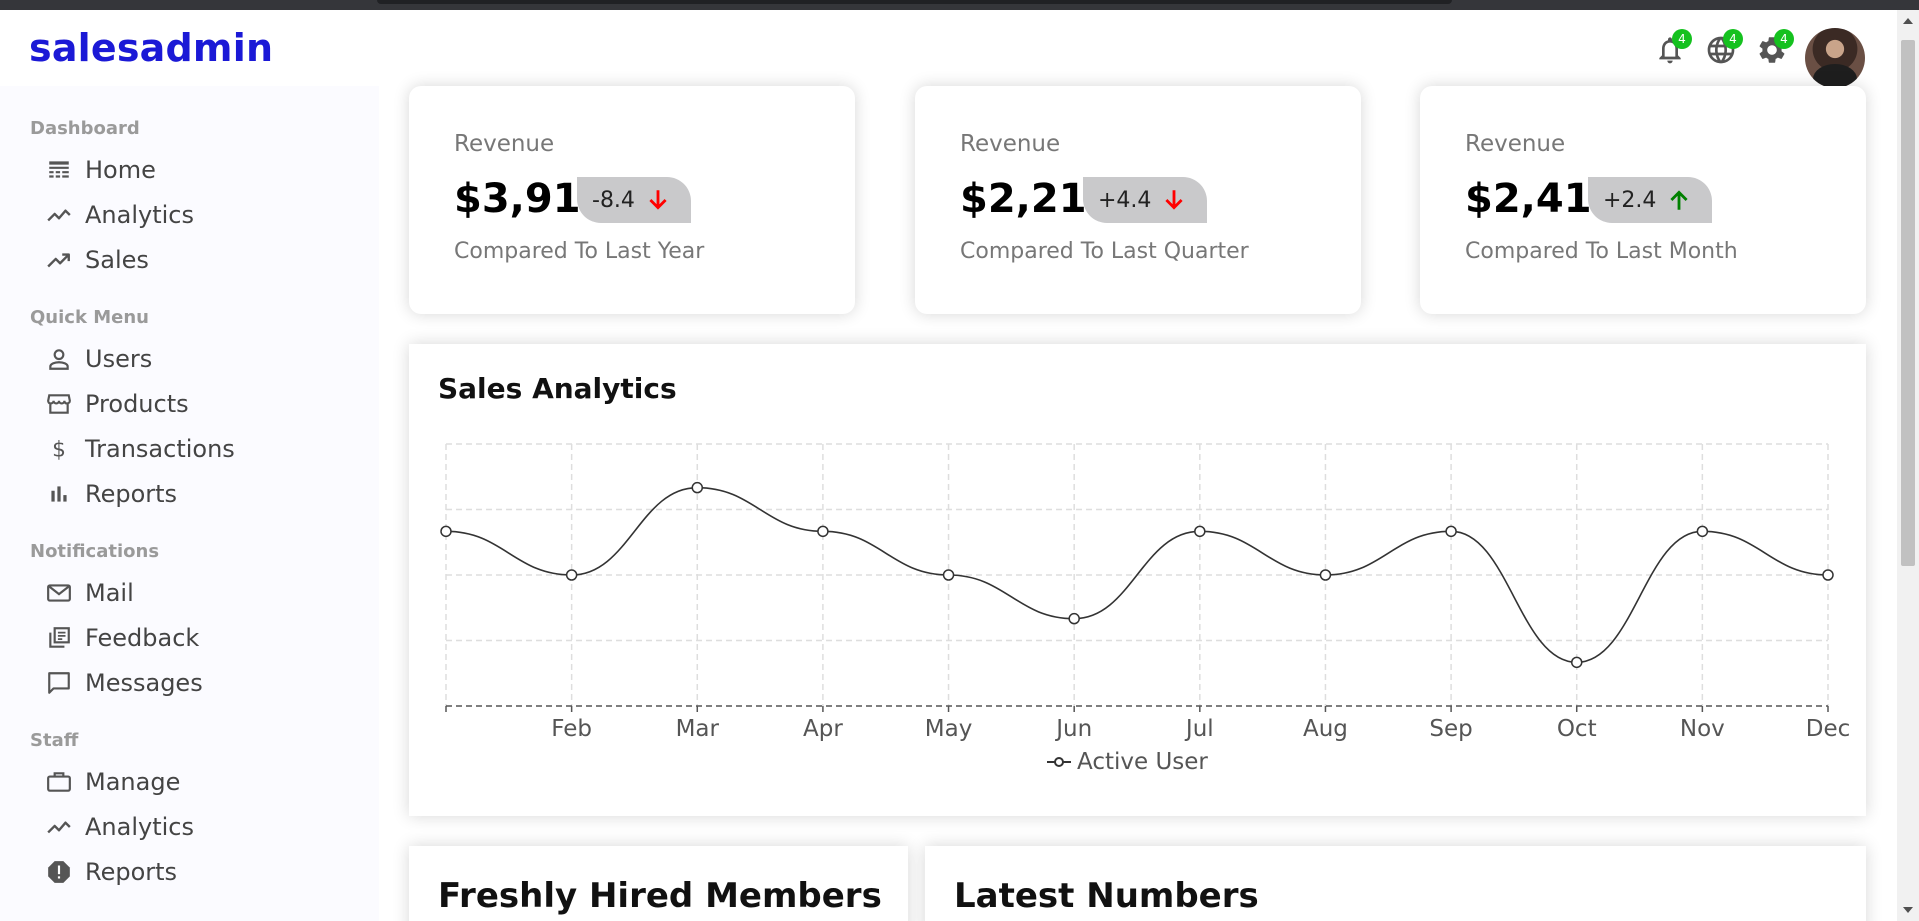  I want to click on language-badge: 4, so click(1733, 39).